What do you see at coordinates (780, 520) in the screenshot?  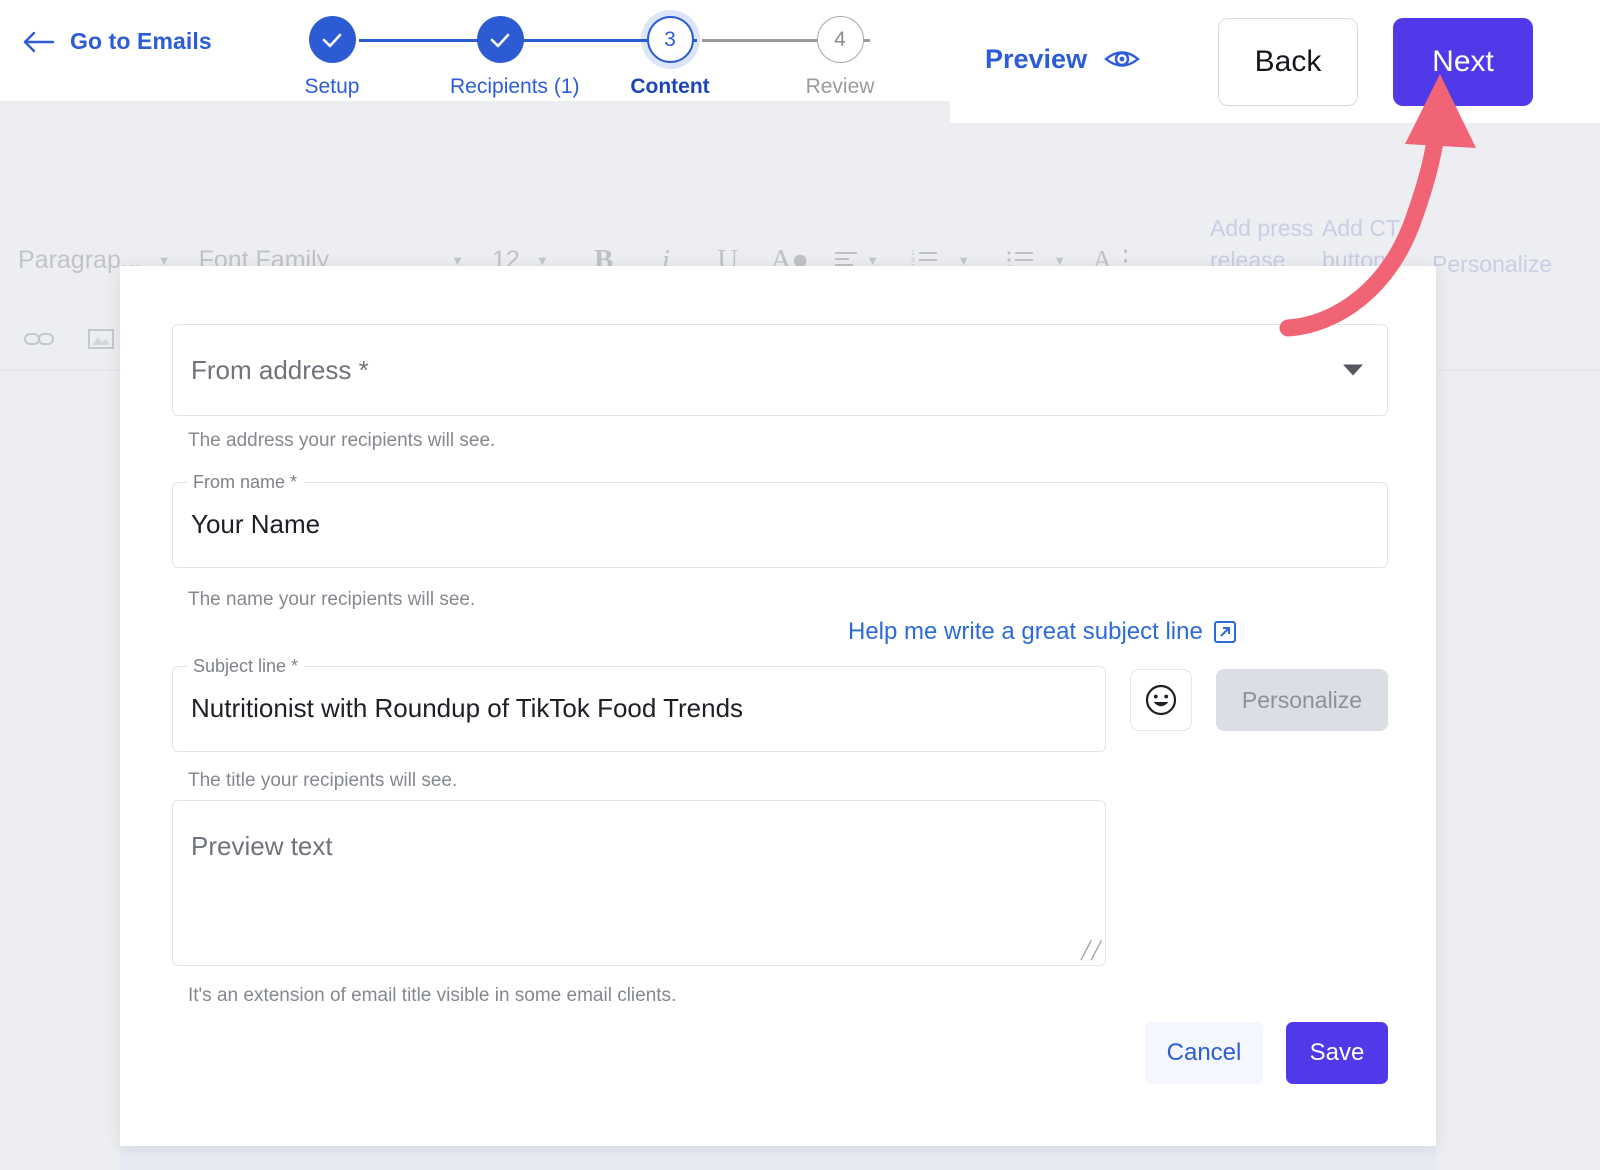 I see `from-name-field: From name * Your Name` at bounding box center [780, 520].